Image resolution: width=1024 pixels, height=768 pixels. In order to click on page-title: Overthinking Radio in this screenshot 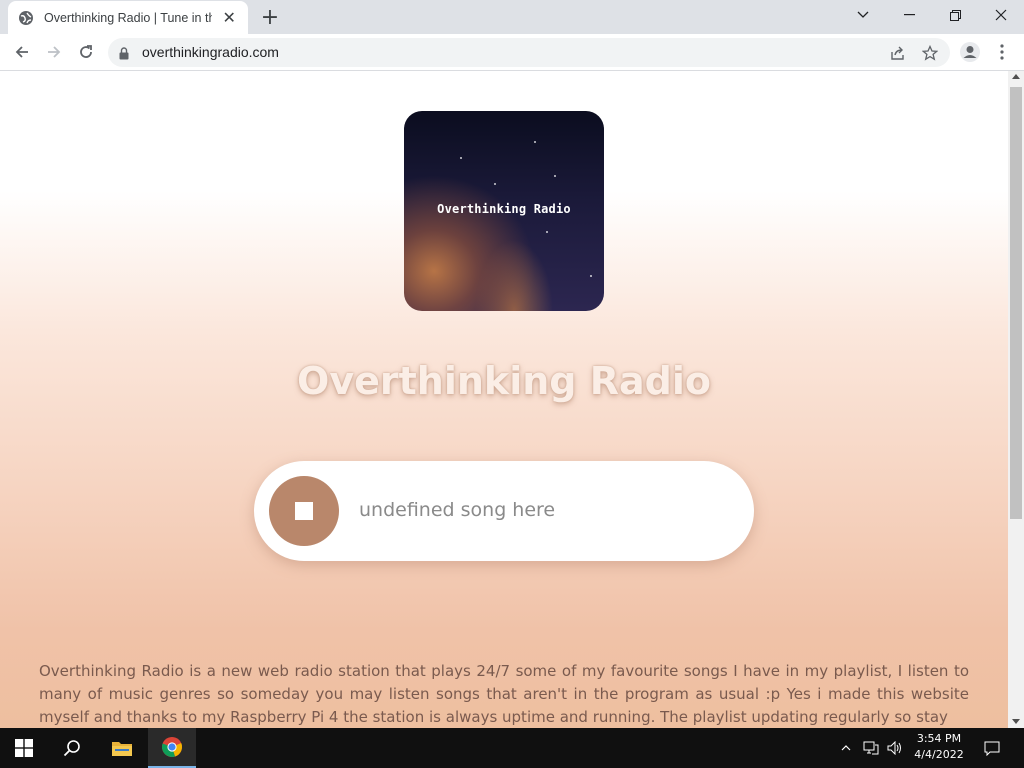, I will do `click(504, 381)`.